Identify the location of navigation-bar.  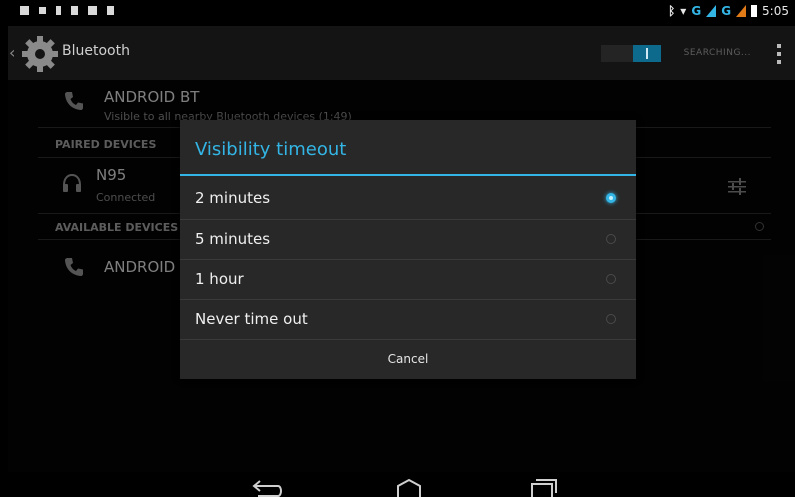
(401, 484).